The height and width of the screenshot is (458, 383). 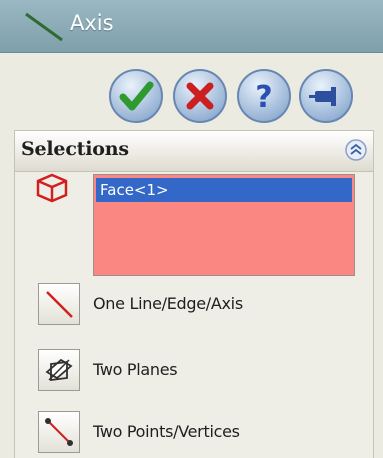 I want to click on option-one-line-edge-axis: One Line/Edge/Axis, so click(x=198, y=305).